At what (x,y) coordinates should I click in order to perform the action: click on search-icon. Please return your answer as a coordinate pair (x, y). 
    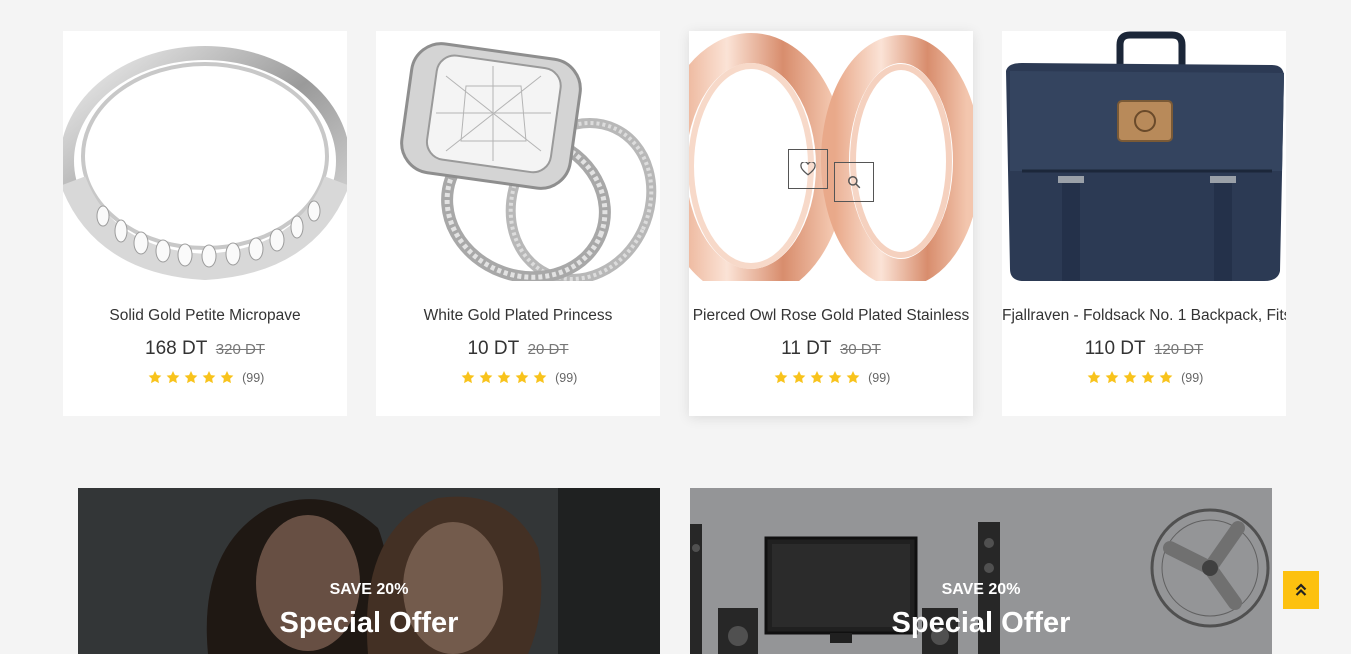
    Looking at the image, I should click on (854, 182).